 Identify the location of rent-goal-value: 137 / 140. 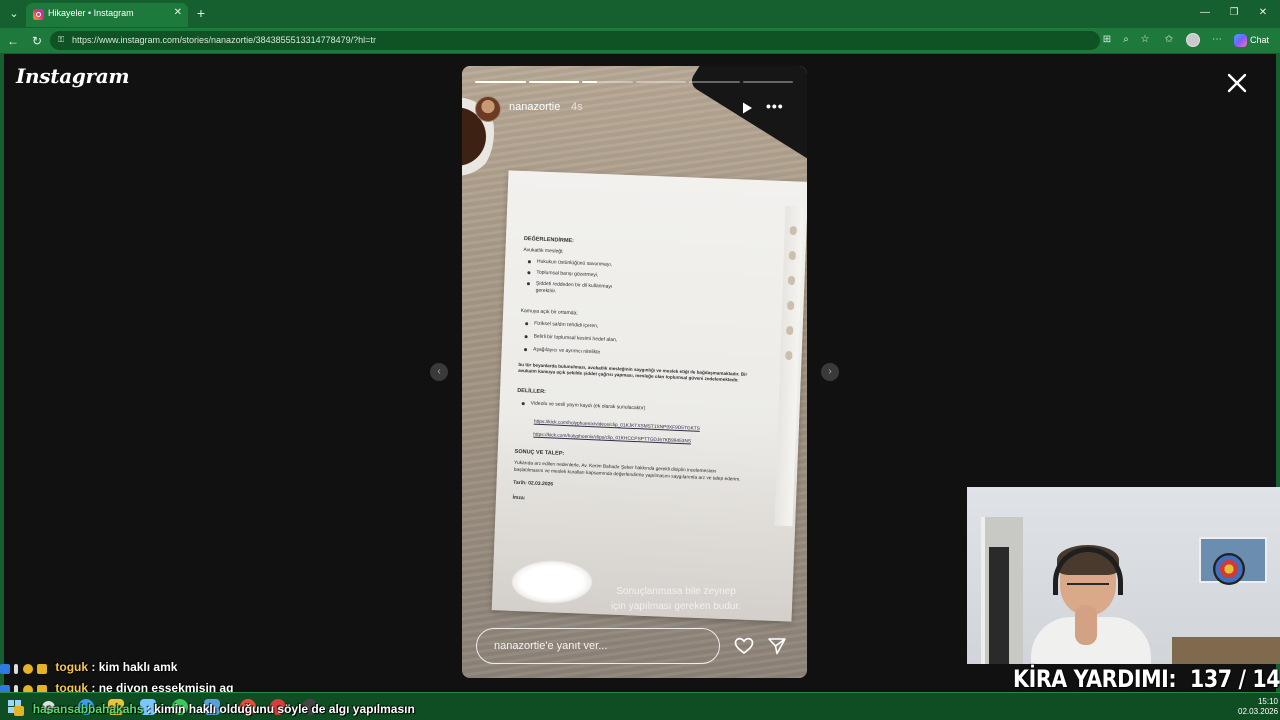
(1234, 679).